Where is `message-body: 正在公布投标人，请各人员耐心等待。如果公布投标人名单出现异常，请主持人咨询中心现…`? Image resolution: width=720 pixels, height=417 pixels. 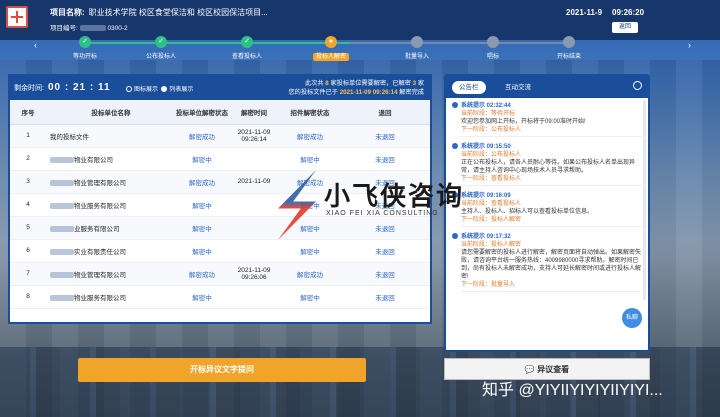 message-body: 正在公布投标人，请各人员耐心等待。如果公布投标人名单出现异常，请主持人咨询中心现… is located at coordinates (548, 167).